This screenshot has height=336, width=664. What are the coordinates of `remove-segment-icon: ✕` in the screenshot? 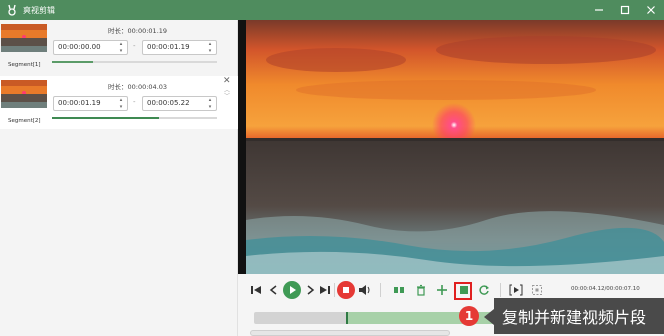 It's located at (227, 81).